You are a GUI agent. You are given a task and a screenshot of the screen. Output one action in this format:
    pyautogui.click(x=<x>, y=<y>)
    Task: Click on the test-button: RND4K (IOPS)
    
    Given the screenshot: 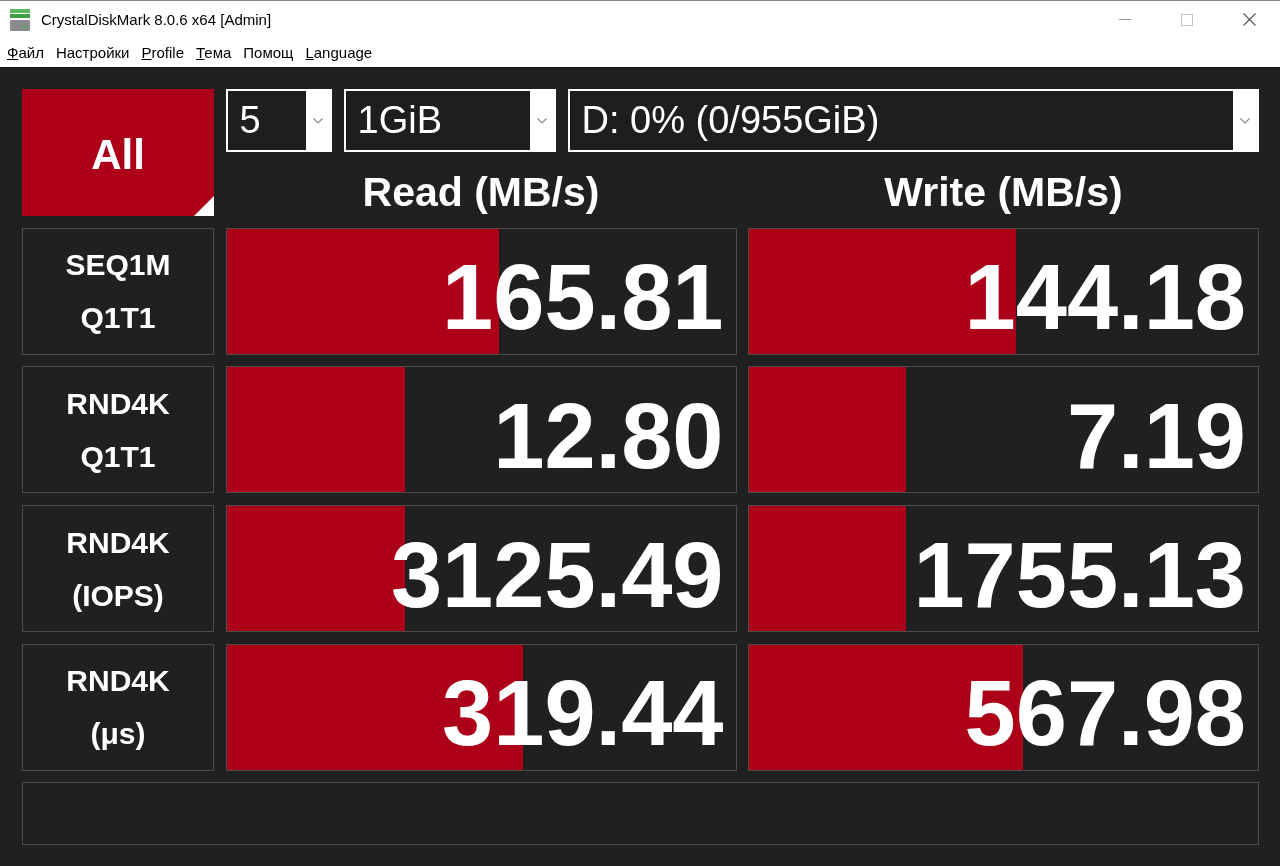 What is the action you would take?
    pyautogui.click(x=118, y=569)
    